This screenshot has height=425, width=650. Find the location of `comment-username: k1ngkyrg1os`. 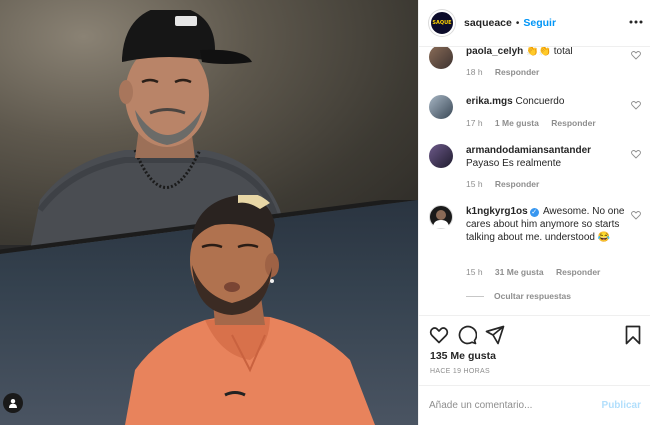

comment-username: k1ngkyrg1os is located at coordinates (497, 211).